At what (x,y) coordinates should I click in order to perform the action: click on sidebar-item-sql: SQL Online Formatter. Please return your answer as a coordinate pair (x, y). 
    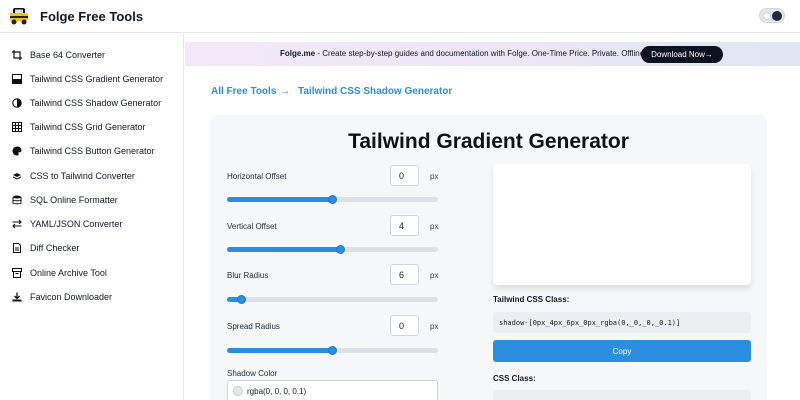
    Looking at the image, I should click on (91, 200).